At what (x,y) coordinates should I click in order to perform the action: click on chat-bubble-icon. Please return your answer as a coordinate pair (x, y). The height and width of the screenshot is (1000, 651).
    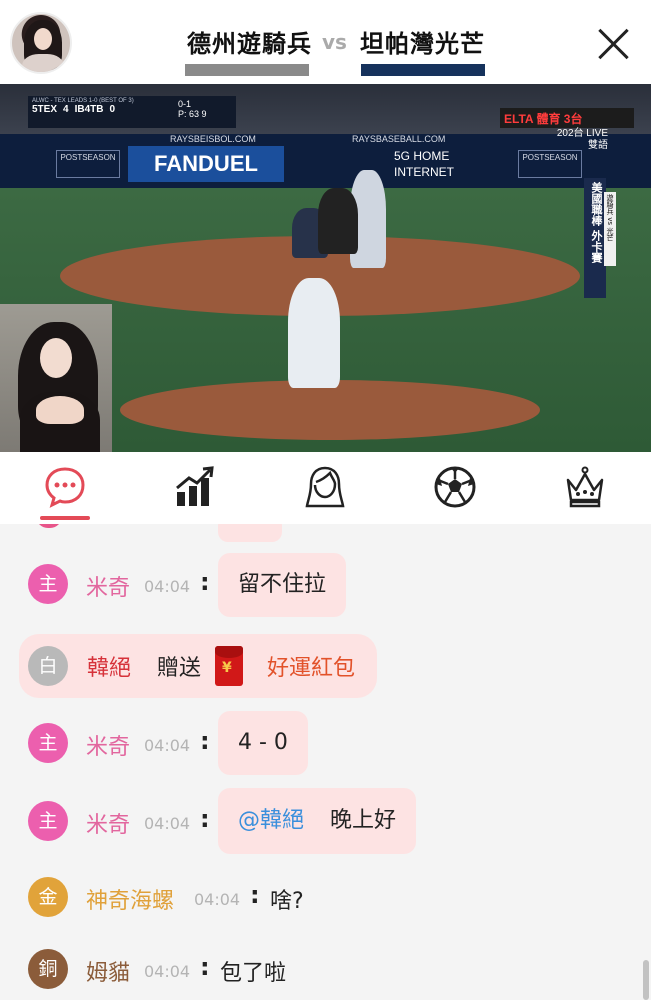
    Looking at the image, I should click on (65, 487).